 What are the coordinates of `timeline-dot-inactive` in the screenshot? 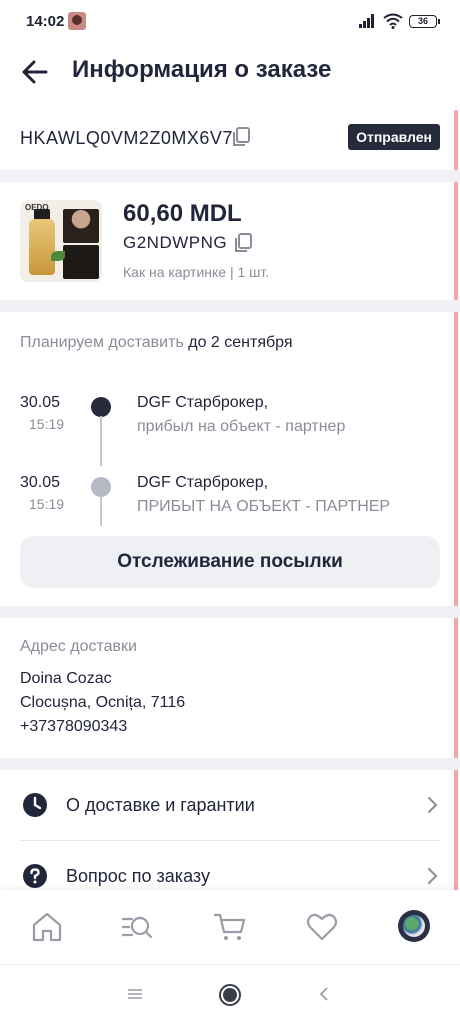 It's located at (101, 487).